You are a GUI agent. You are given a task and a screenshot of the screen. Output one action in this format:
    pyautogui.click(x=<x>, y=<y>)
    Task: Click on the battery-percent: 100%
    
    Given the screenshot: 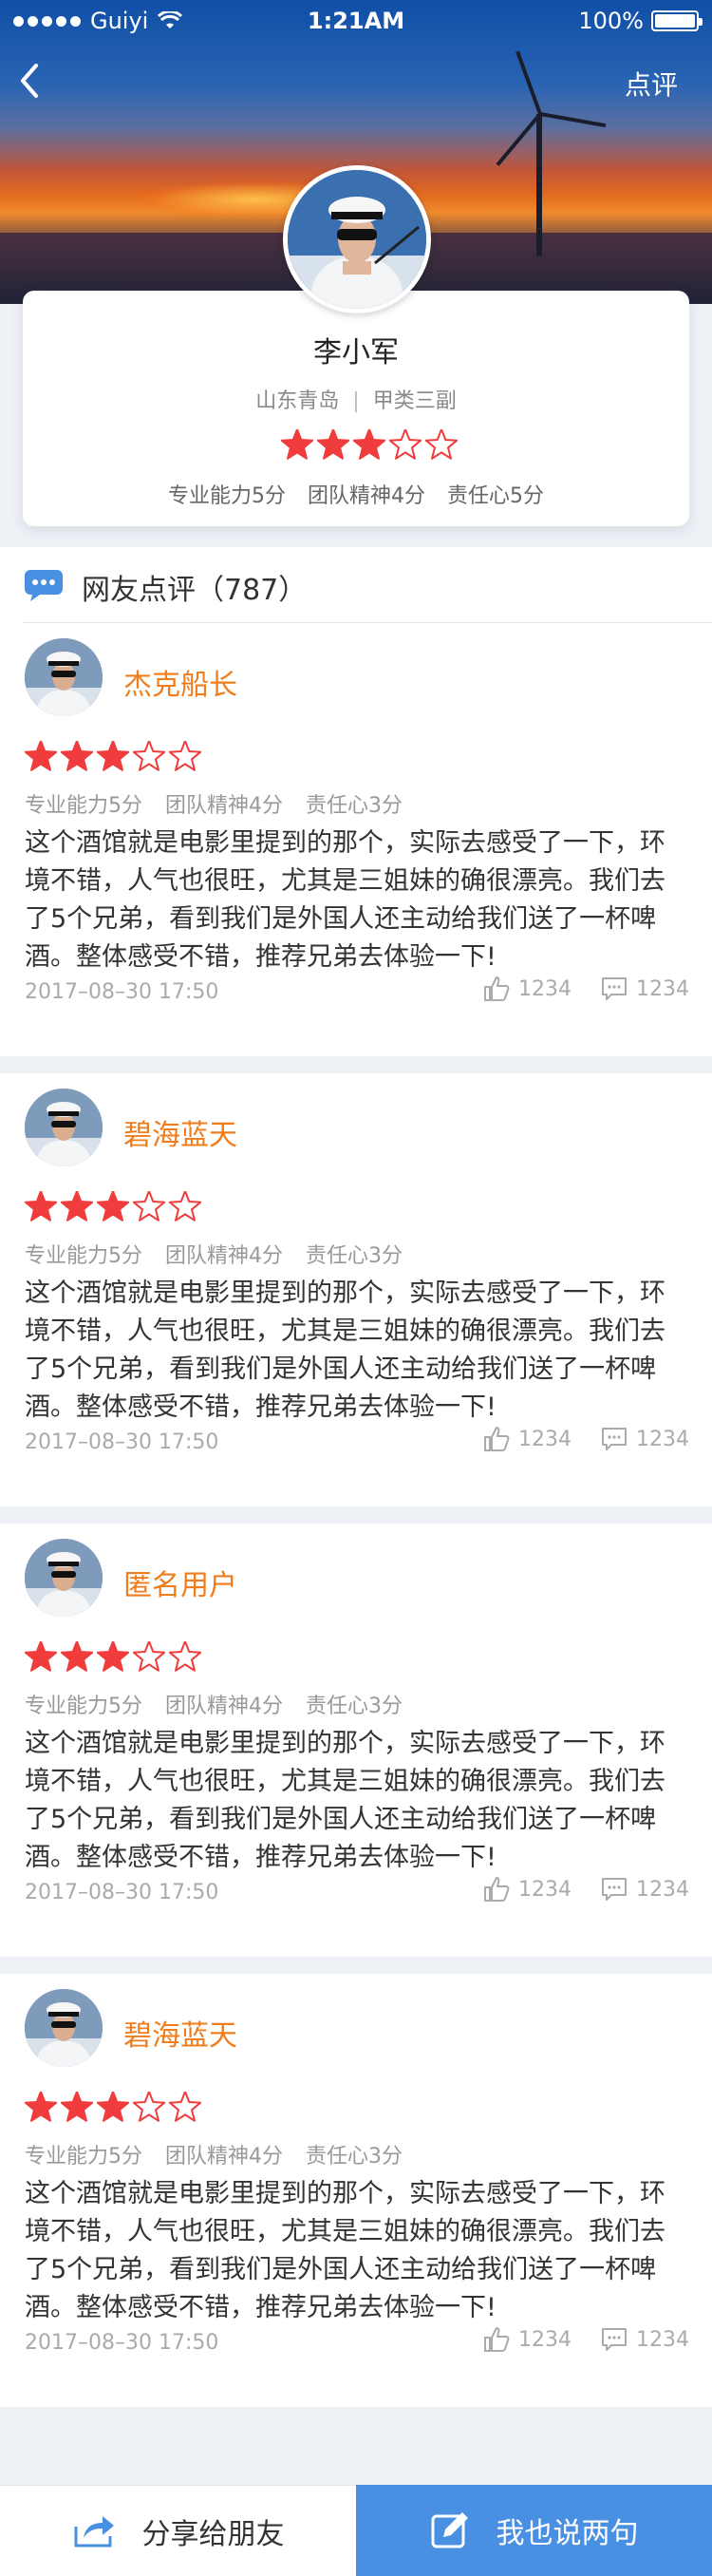 What is the action you would take?
    pyautogui.click(x=611, y=21)
    